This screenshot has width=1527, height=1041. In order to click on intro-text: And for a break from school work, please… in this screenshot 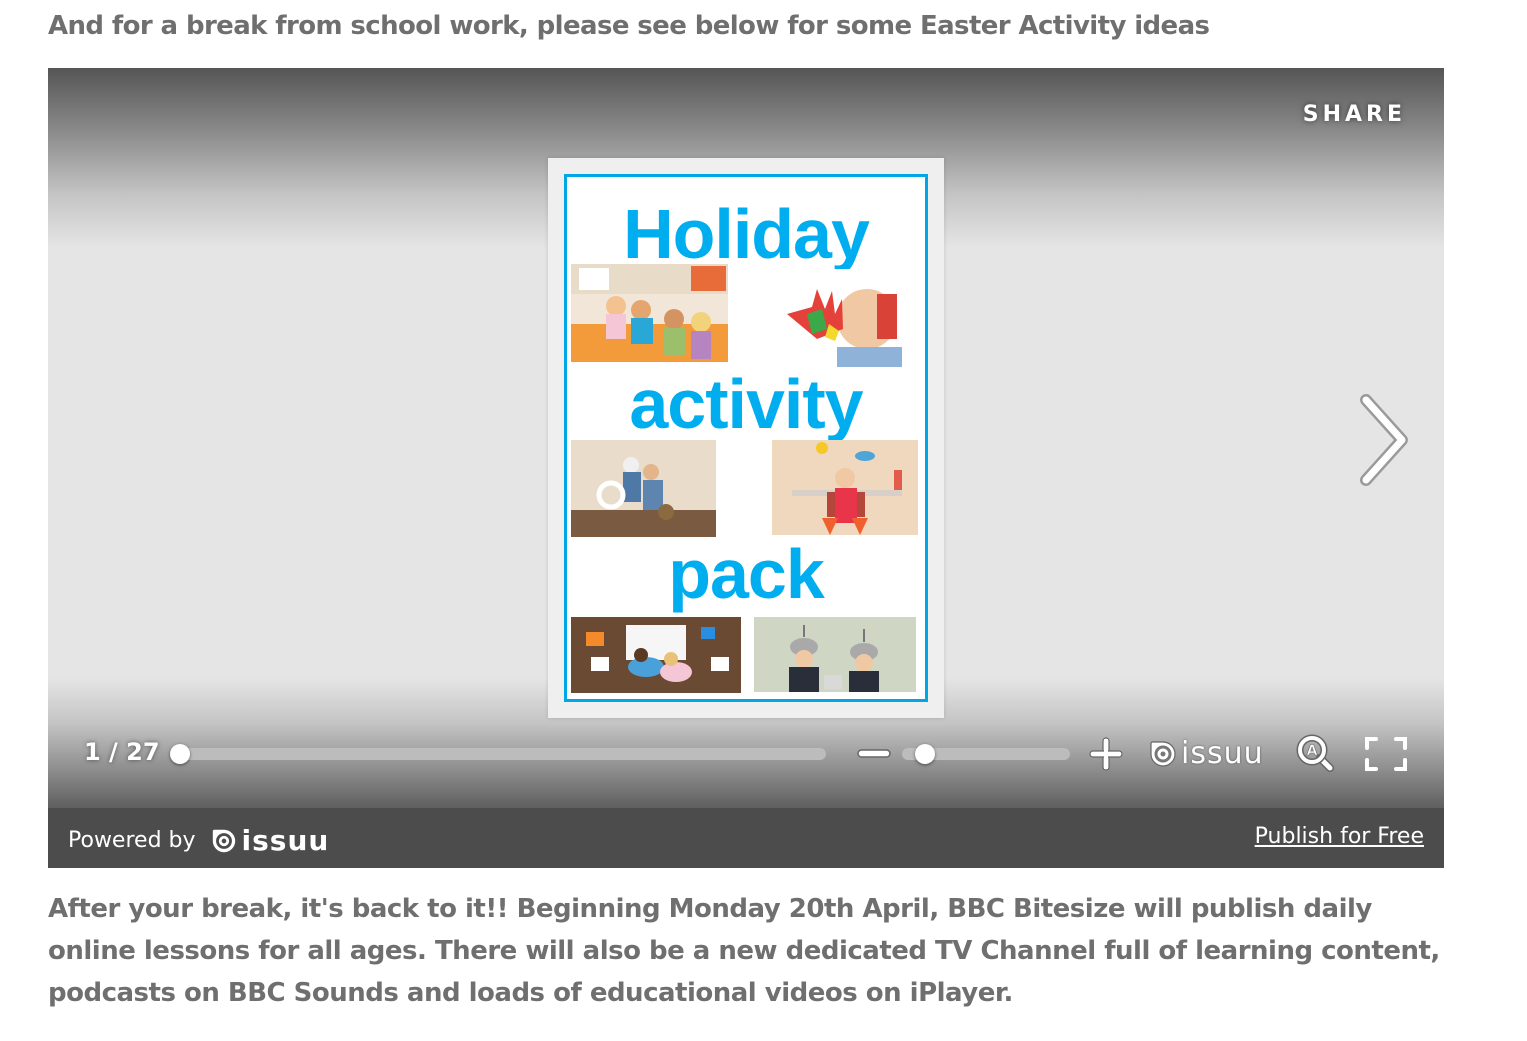, I will do `click(629, 26)`.